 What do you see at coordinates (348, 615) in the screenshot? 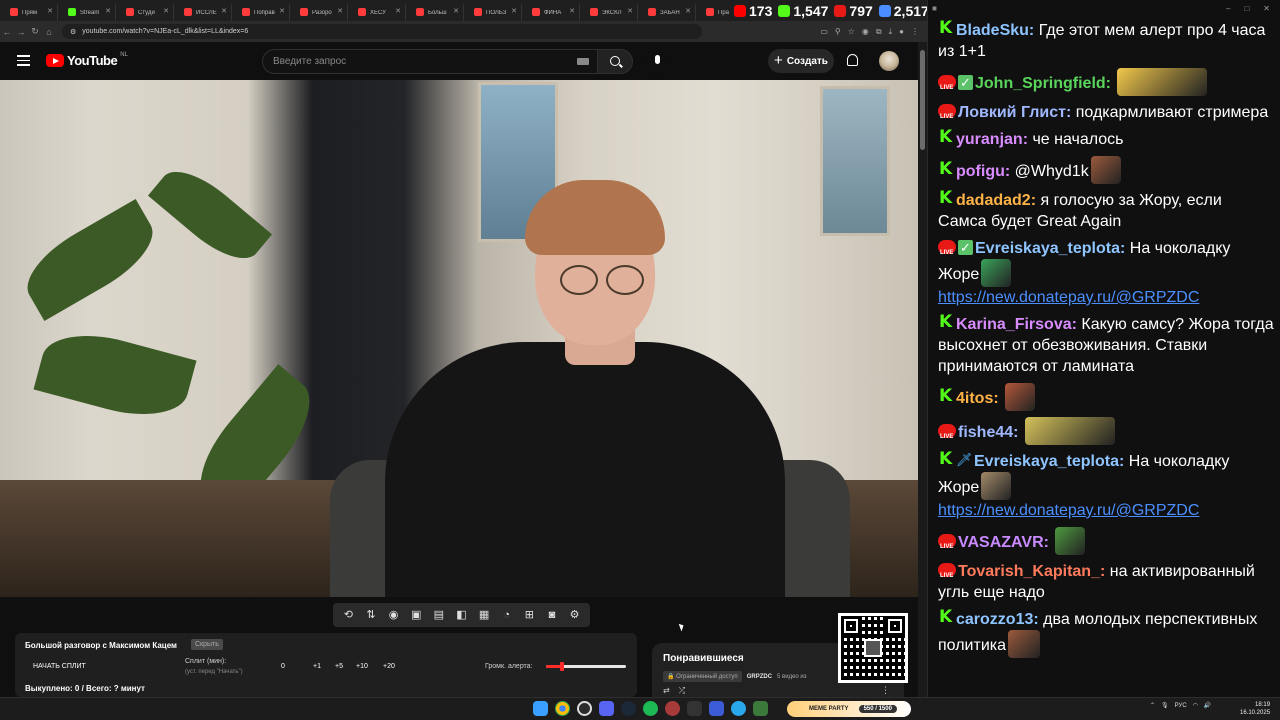
I see `loop-icon: ⟲` at bounding box center [348, 615].